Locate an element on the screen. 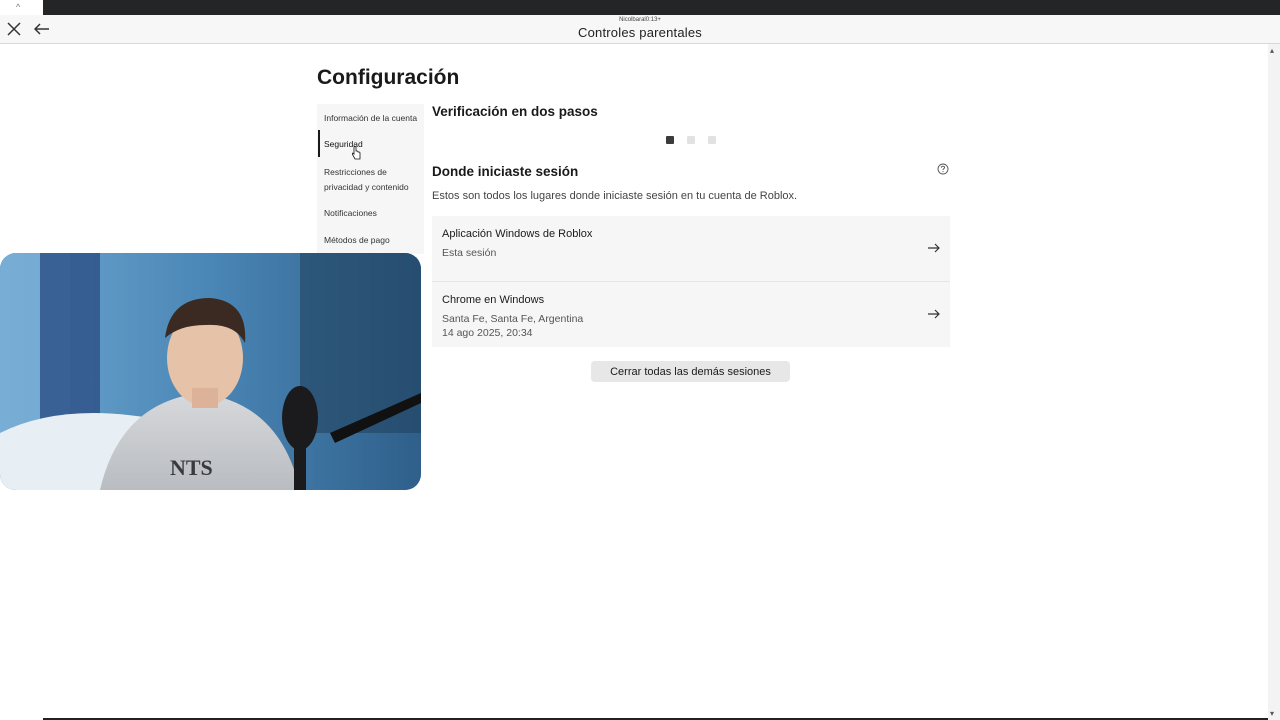 The image size is (1280, 720). help-circle-icon is located at coordinates (943, 169).